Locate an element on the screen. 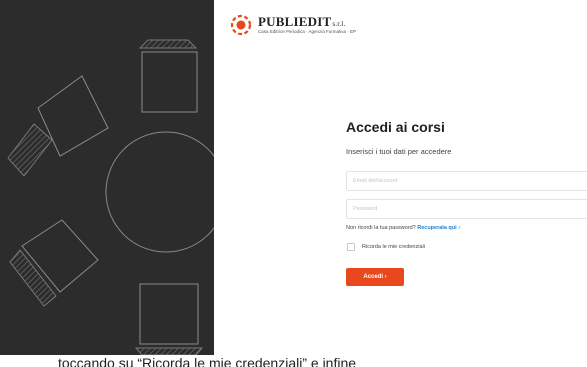 Image resolution: width=587 pixels, height=367 pixels. remember-me-label: Ricorda le mie credenziali is located at coordinates (393, 247).